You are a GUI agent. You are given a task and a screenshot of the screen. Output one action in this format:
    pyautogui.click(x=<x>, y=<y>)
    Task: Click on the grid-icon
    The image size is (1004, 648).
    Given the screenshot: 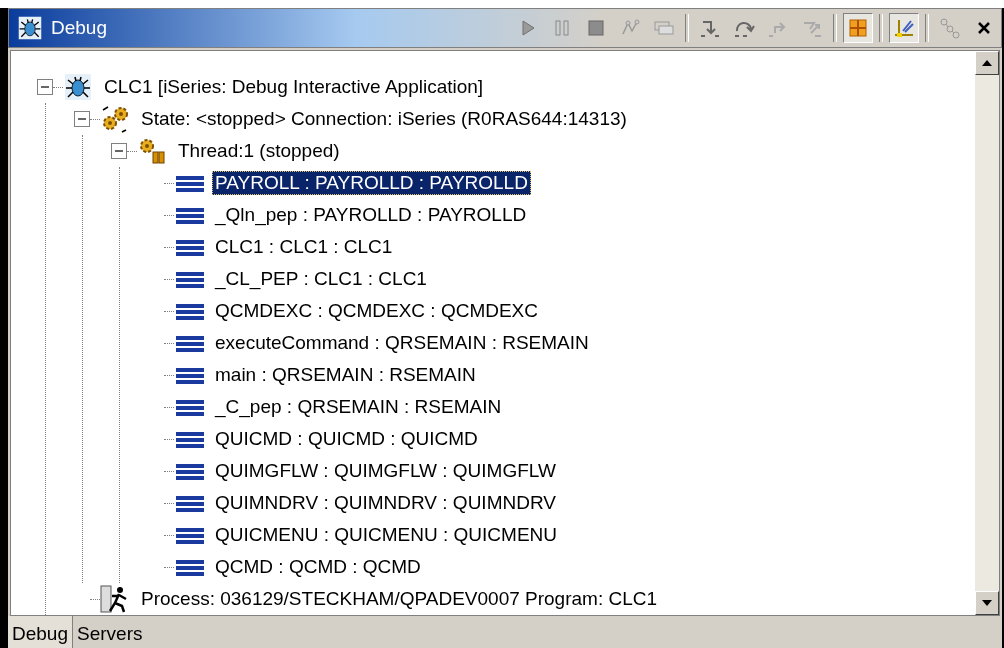 What is the action you would take?
    pyautogui.click(x=858, y=28)
    